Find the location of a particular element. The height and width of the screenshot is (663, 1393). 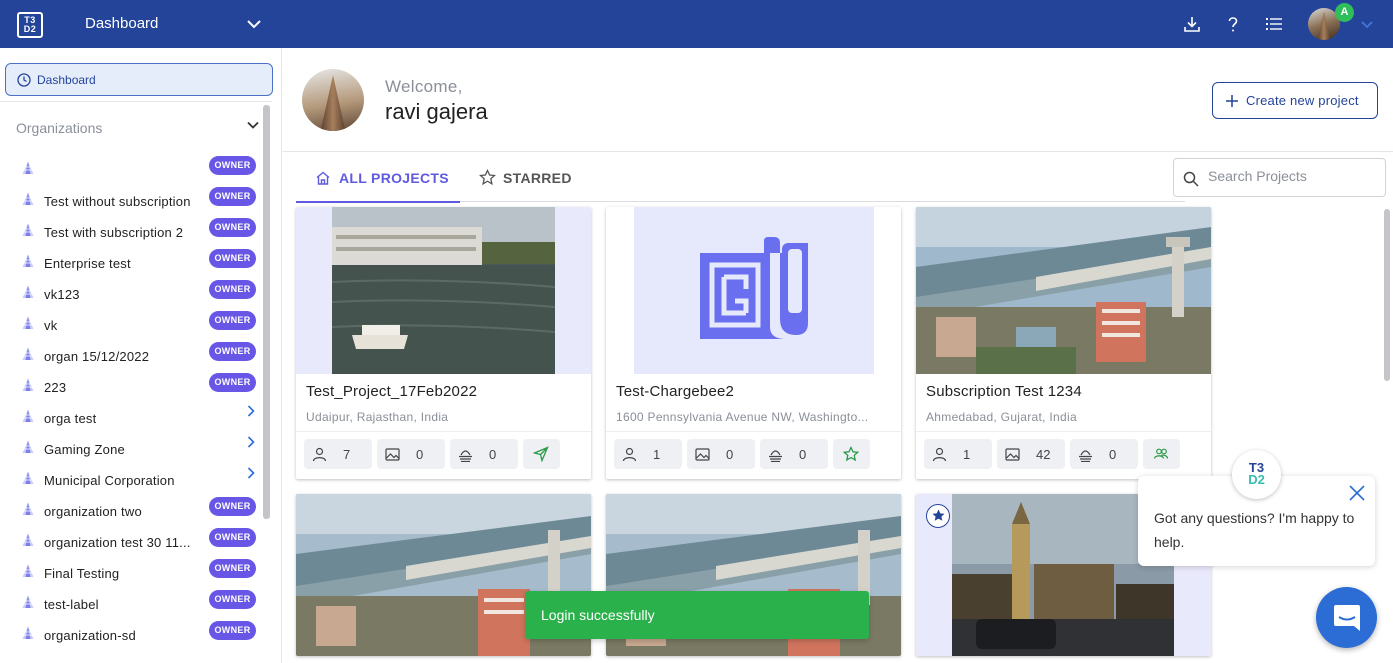

project-name: Subscription Test 1234 is located at coordinates (1004, 391).